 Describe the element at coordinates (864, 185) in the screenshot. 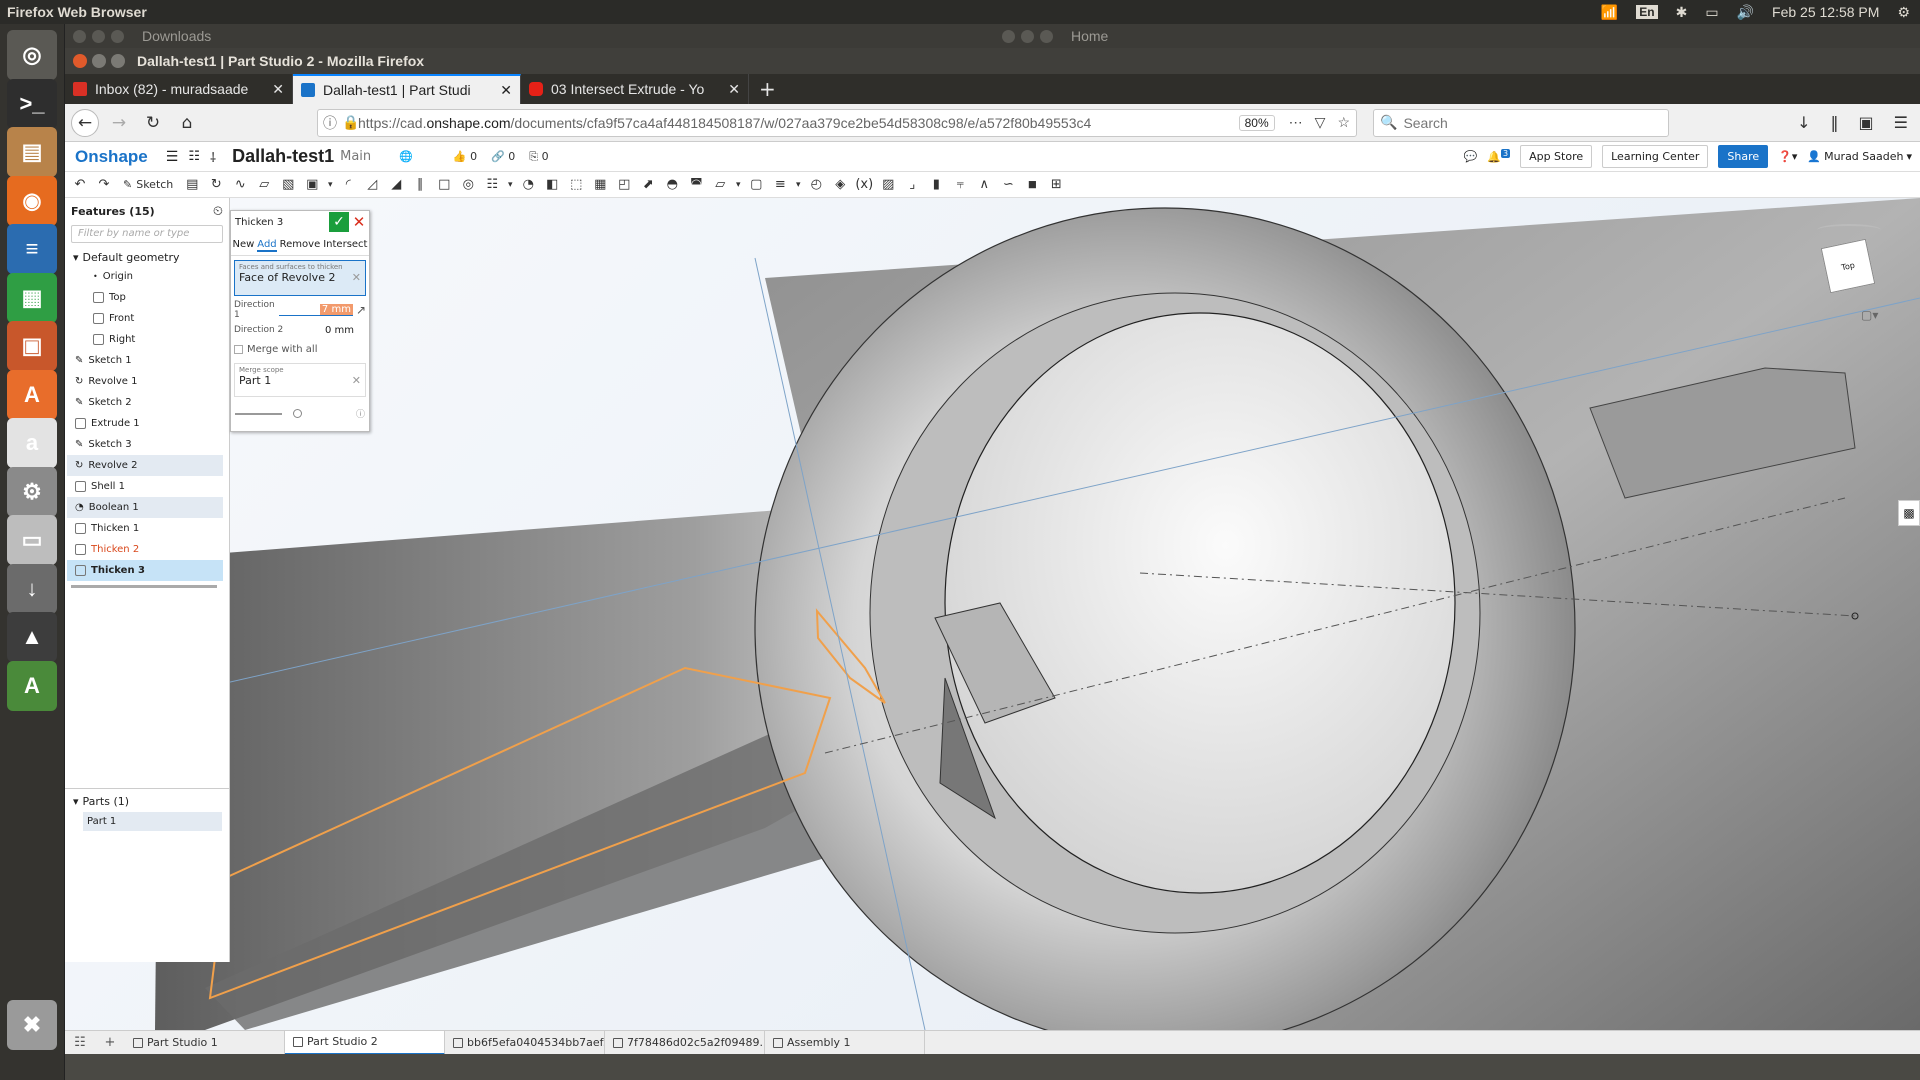

I see `variable-icon: (x)` at that location.